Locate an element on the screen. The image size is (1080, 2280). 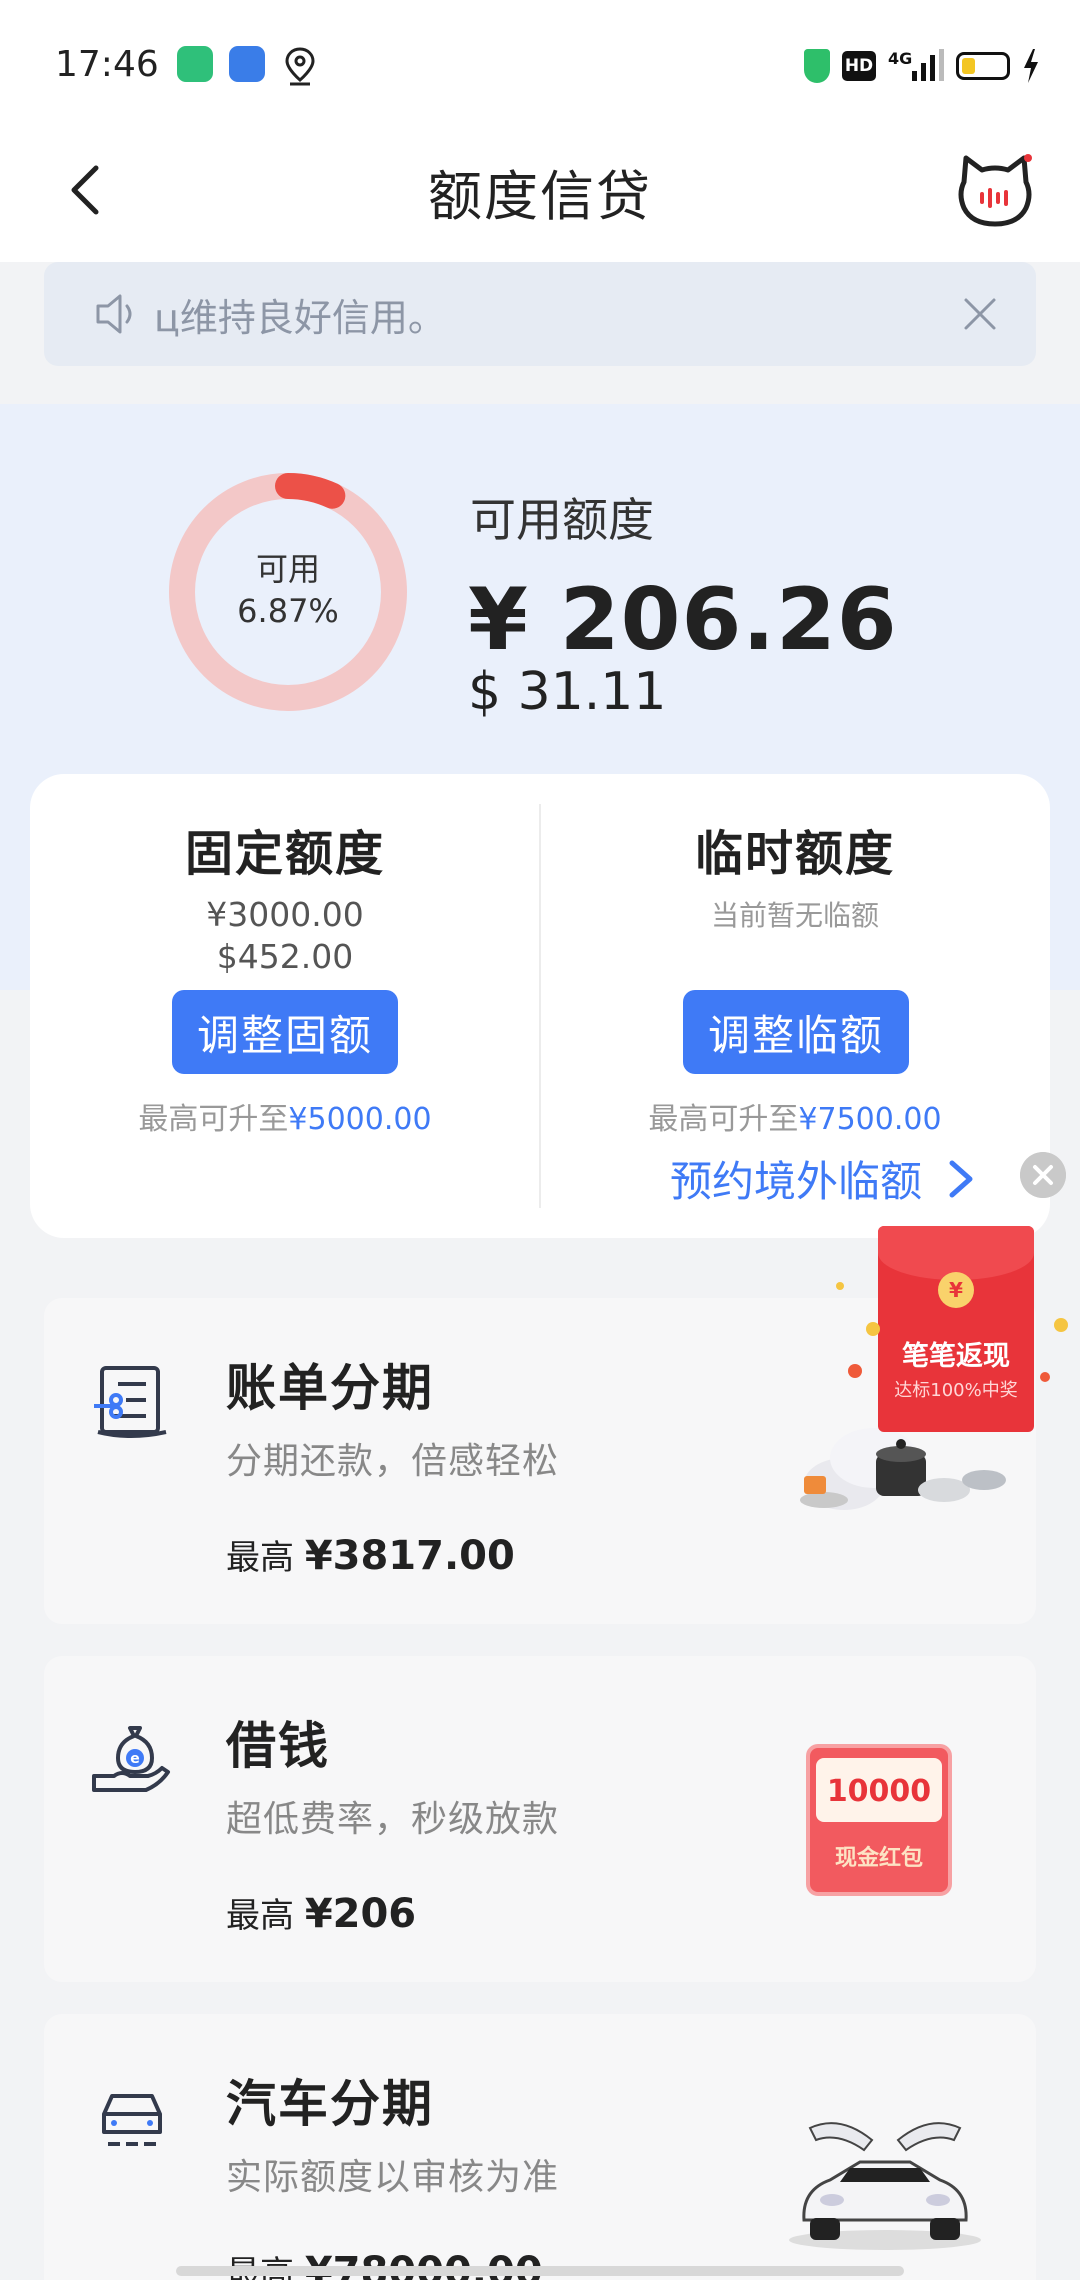
ring-label: 可用 6.87% is located at coordinates (288, 590).